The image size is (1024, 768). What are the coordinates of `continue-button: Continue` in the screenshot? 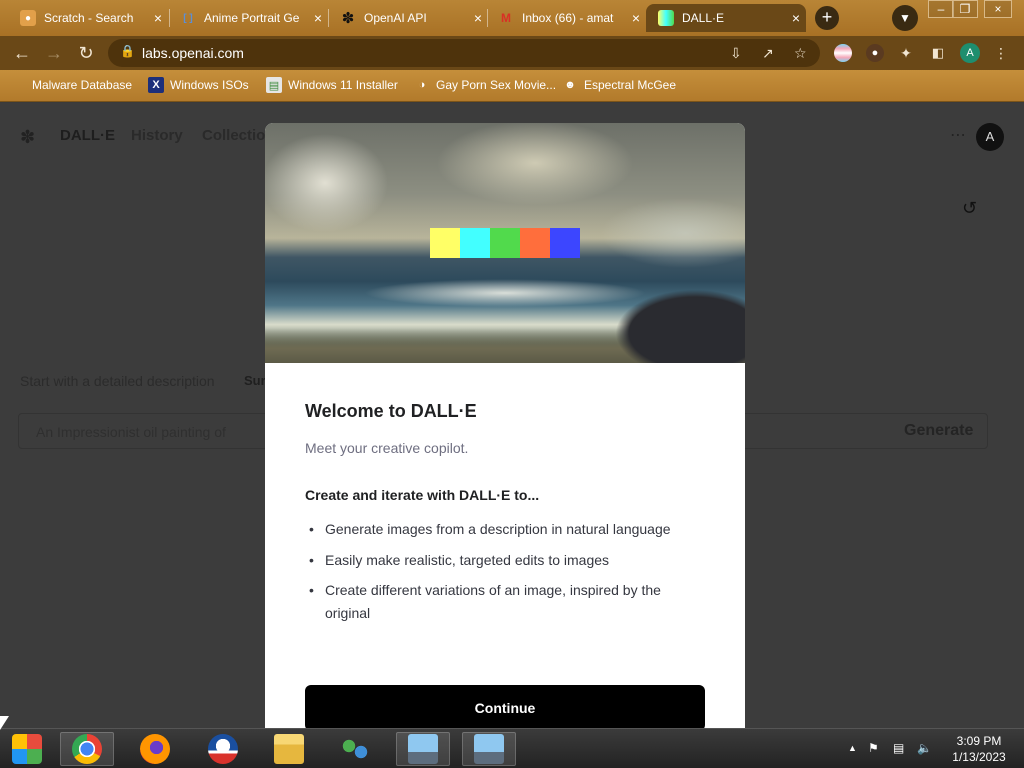 It's located at (505, 706).